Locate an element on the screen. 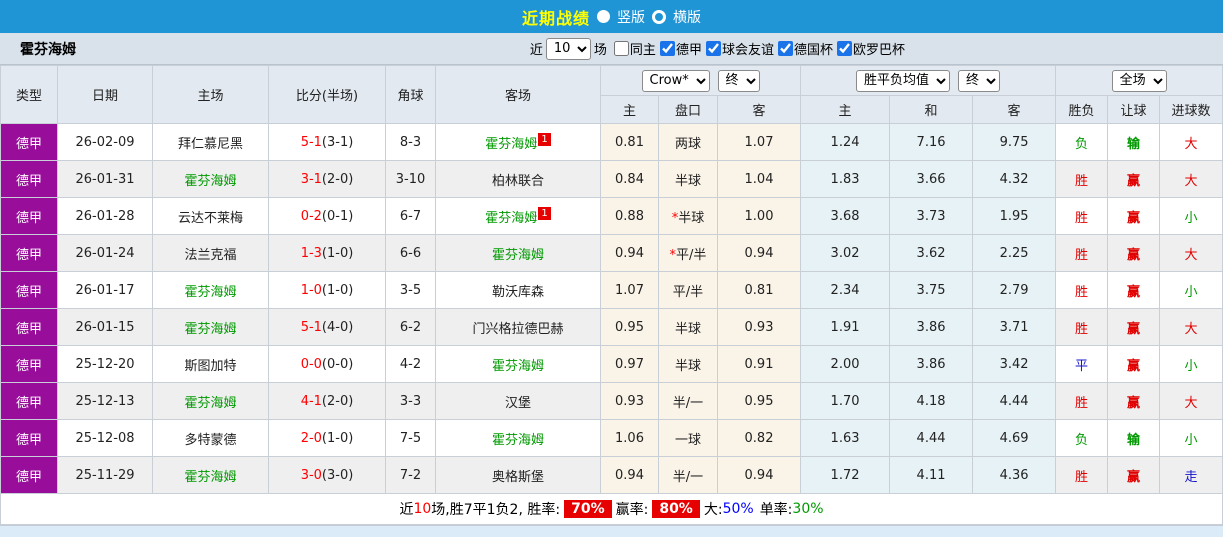  away-team-cell: 霍芬海姆 is located at coordinates (518, 253).